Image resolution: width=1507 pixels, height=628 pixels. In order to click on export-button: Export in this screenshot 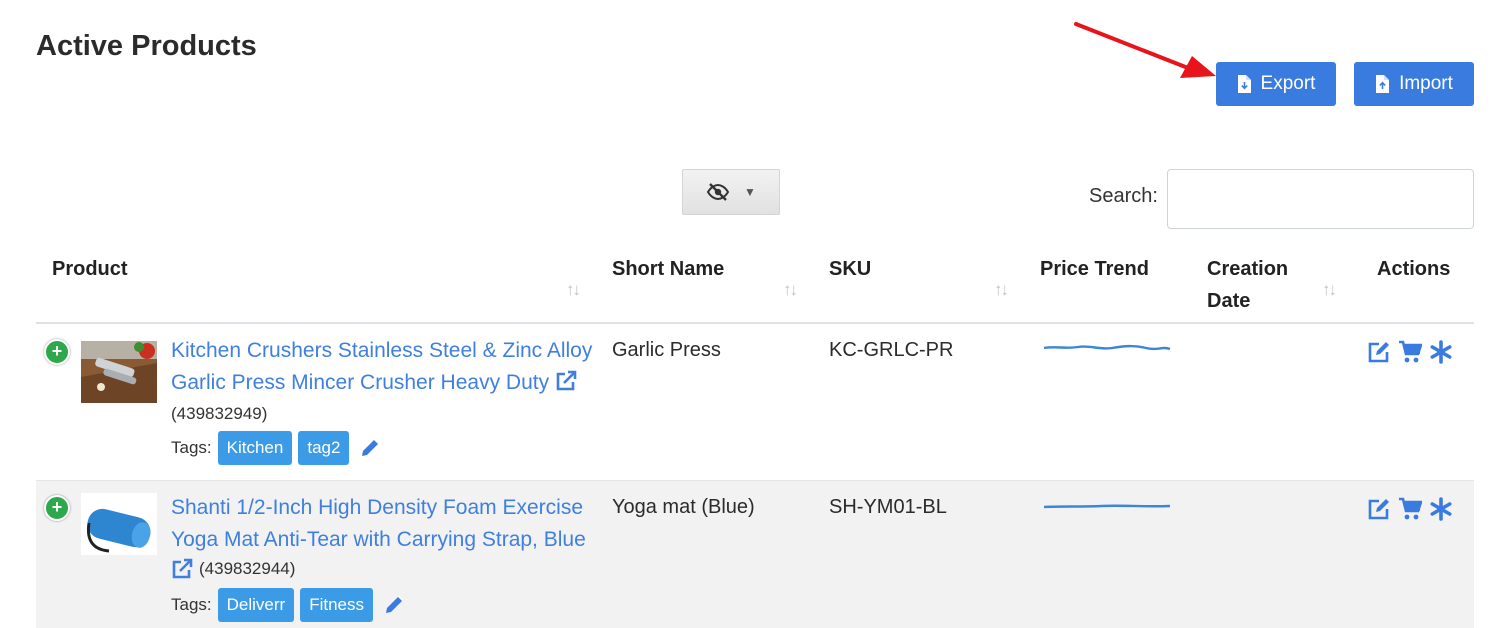, I will do `click(1276, 84)`.